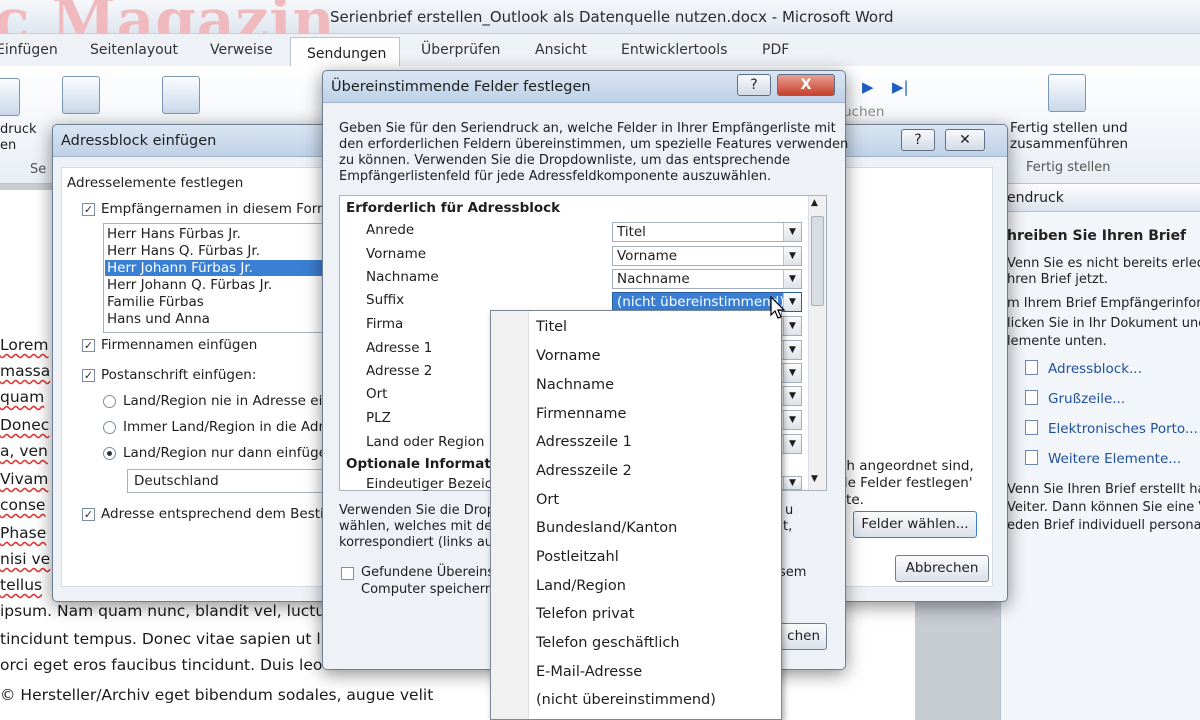  I want to click on postal-check-label: Postanschrift einfügen:, so click(179, 375).